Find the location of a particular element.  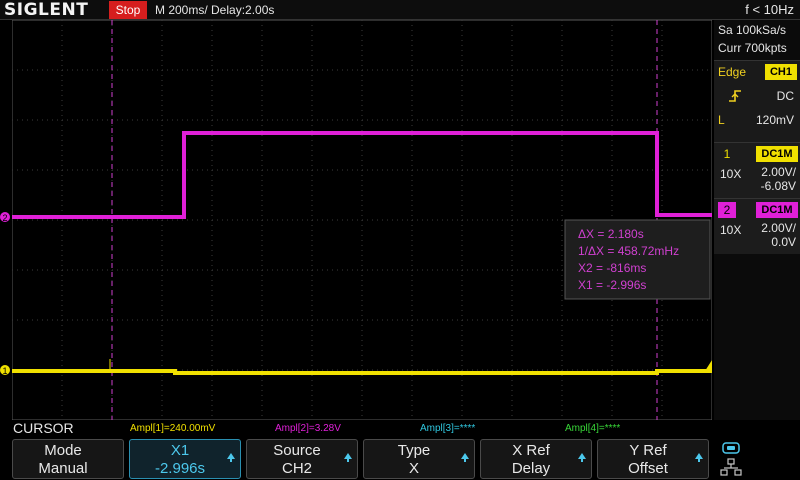

channel-1-coupling: DC1M is located at coordinates (777, 154).